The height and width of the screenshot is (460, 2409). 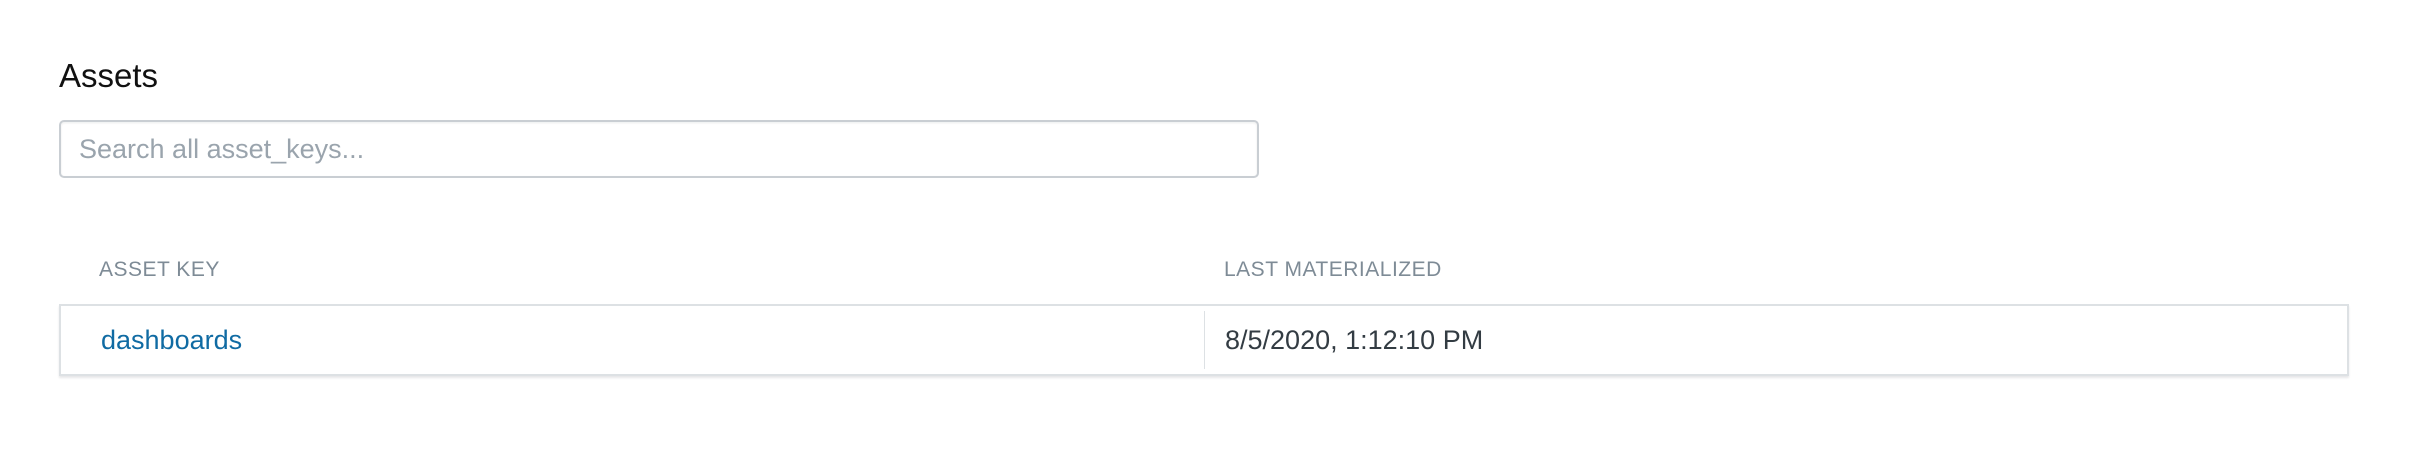 I want to click on asset-key-cell: dashboards, so click(x=632, y=340).